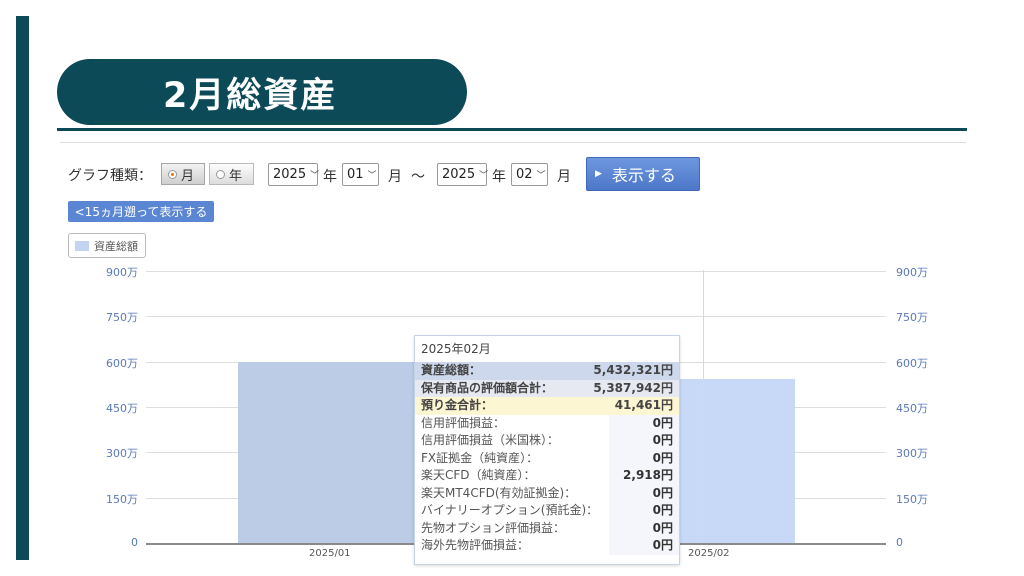  I want to click on radio-unselected-icon, so click(220, 174).